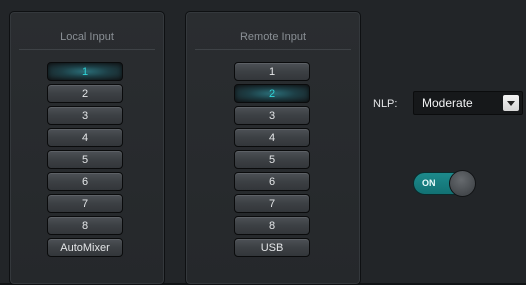  Describe the element at coordinates (85, 93) in the screenshot. I see `local-input-button-2: 2` at that location.